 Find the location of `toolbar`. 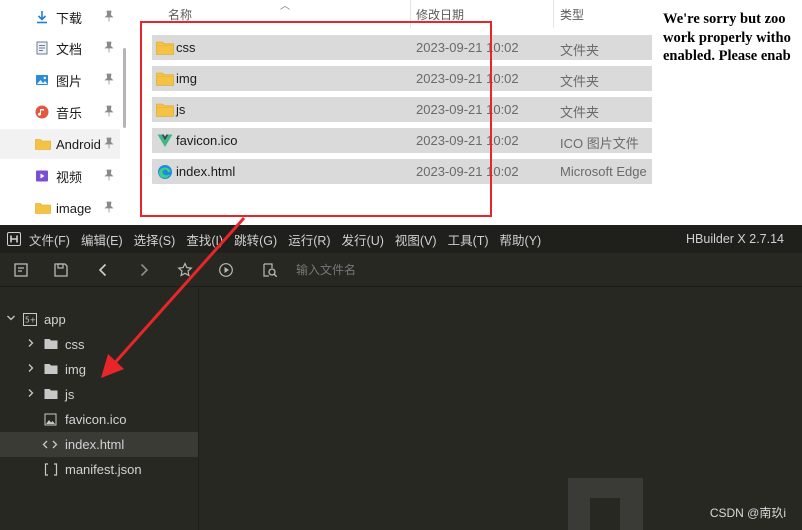

toolbar is located at coordinates (401, 270).